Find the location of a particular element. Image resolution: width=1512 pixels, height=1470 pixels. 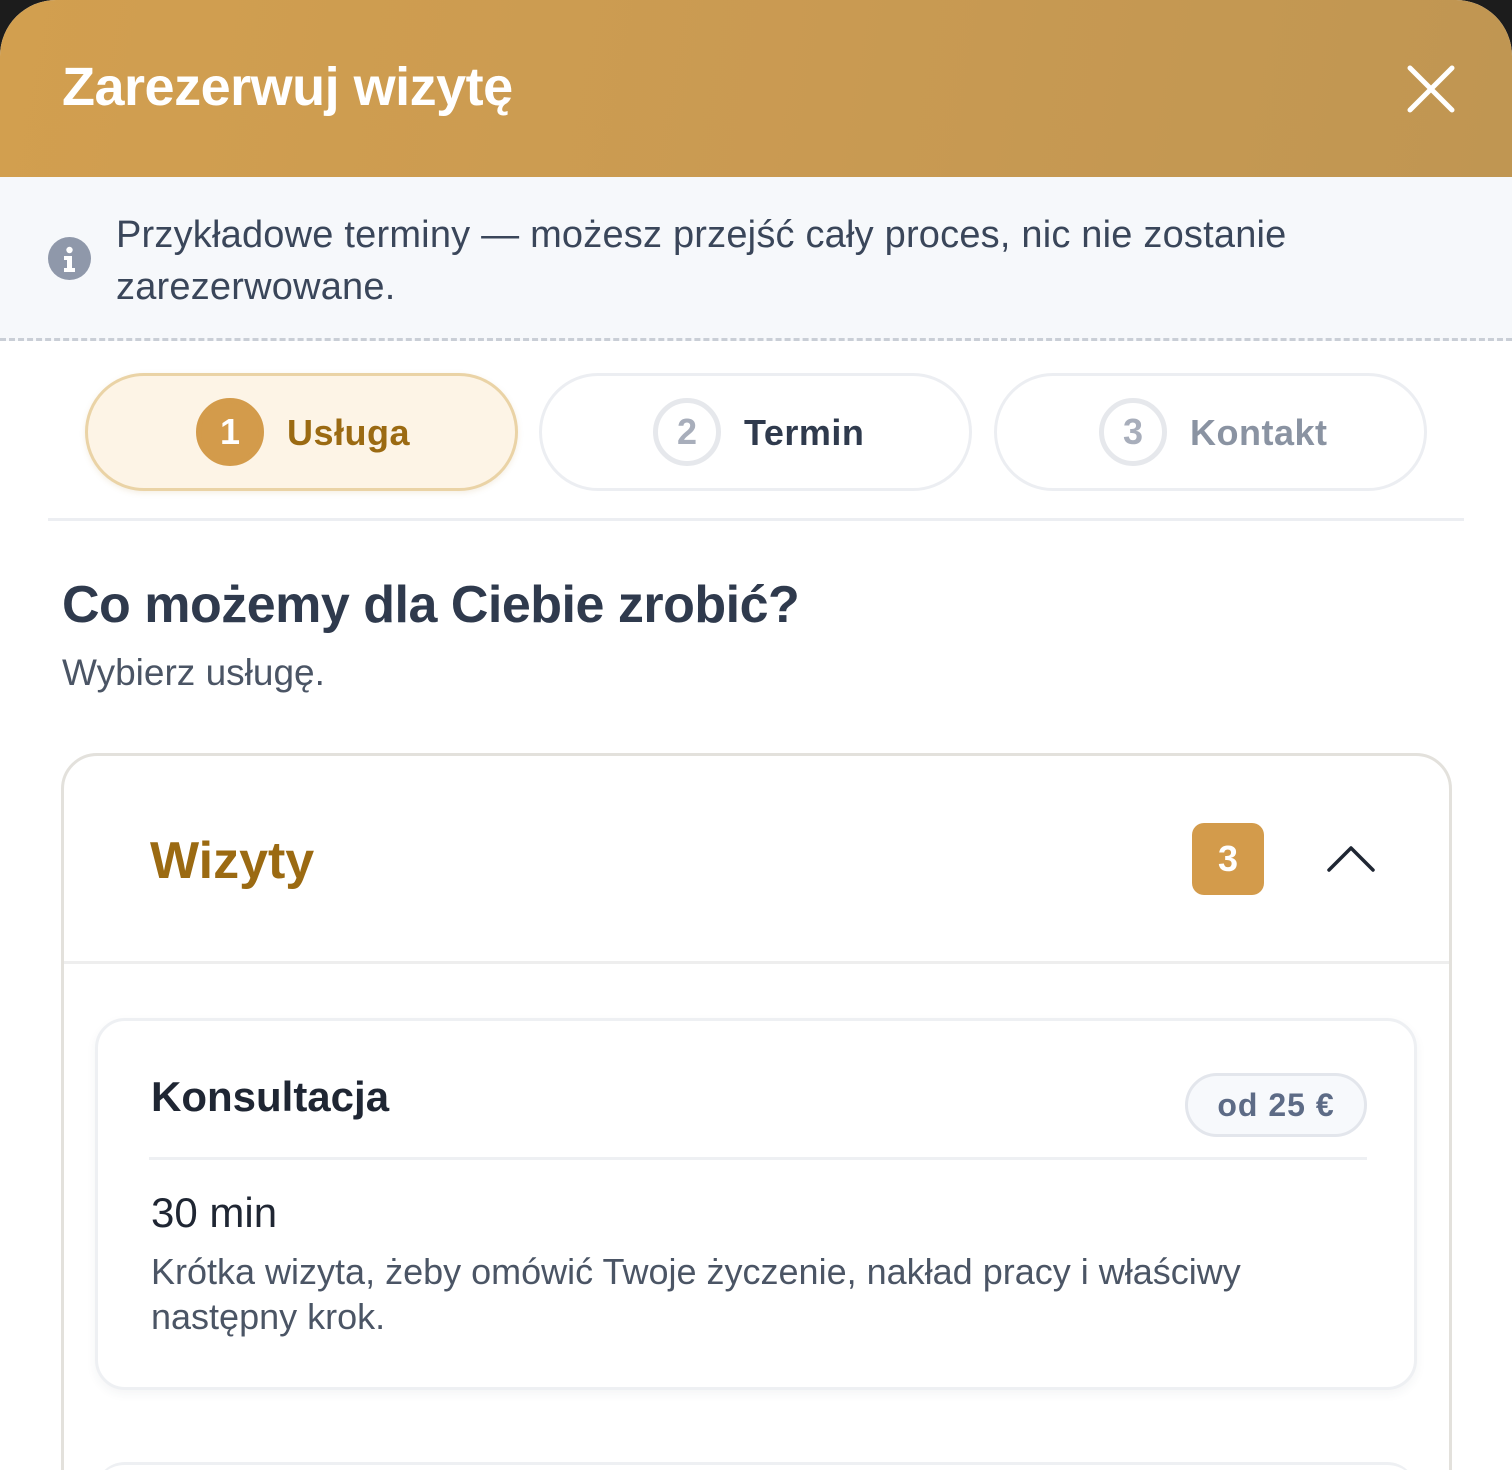

steps-divider is located at coordinates (756, 519).